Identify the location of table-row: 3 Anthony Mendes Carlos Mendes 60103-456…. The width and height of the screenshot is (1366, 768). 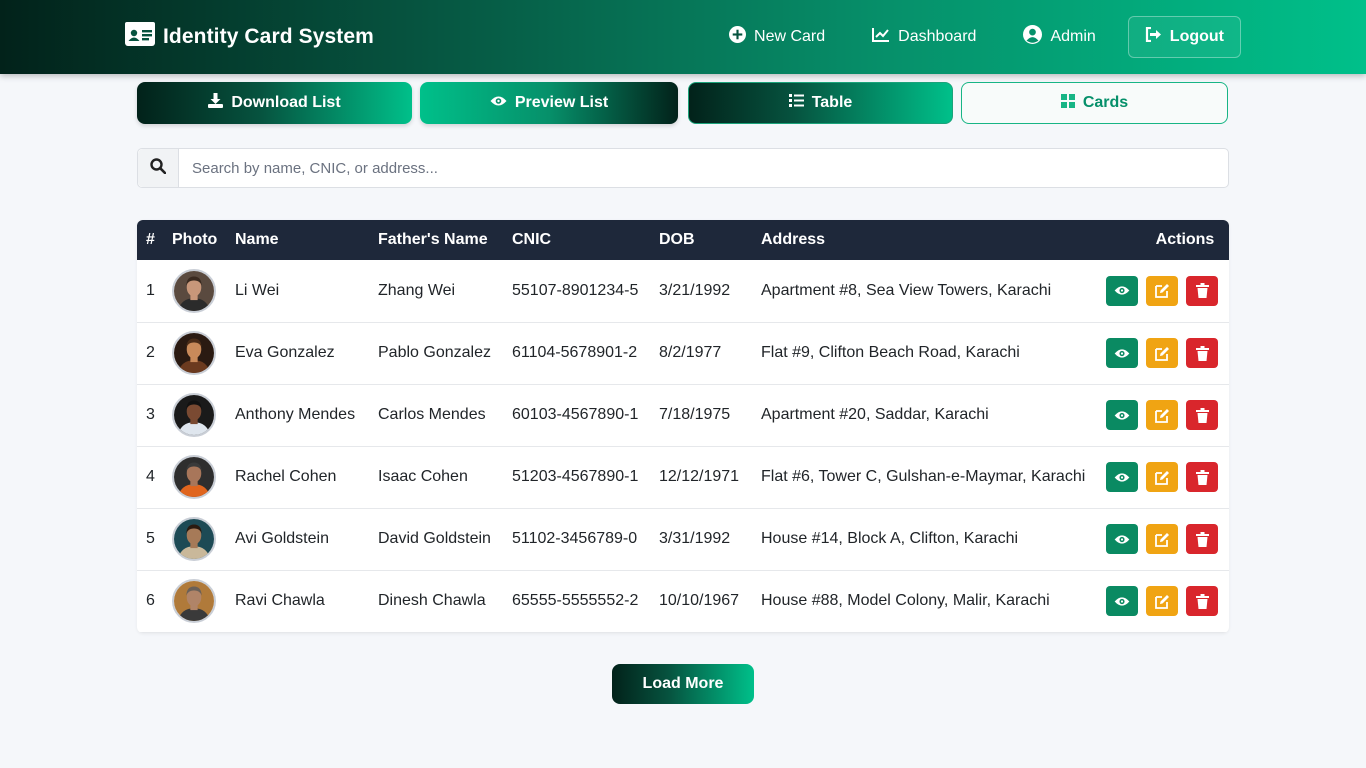
(683, 415).